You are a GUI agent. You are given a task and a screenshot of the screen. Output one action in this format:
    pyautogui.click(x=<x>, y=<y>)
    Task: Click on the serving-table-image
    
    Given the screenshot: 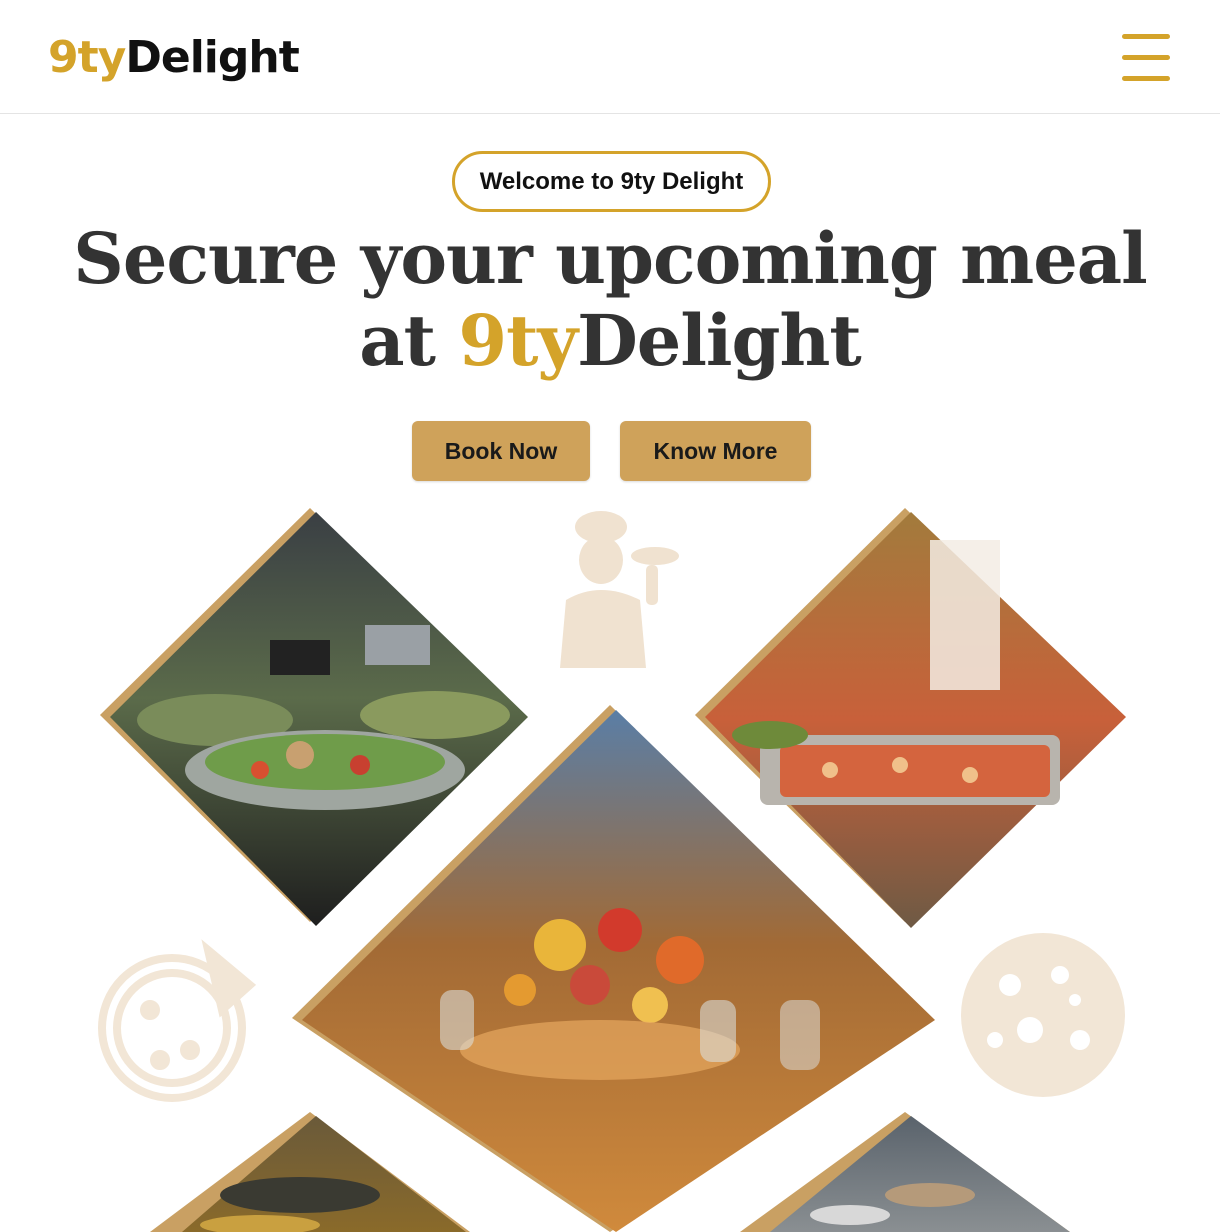 What is the action you would take?
    pyautogui.click(x=905, y=1172)
    